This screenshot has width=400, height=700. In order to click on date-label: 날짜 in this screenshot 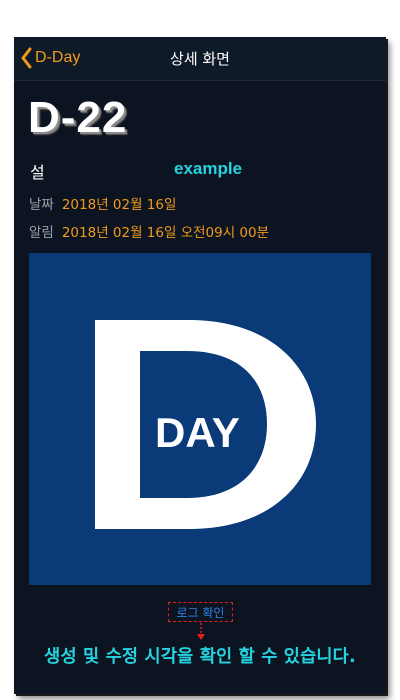, I will do `click(41, 205)`.